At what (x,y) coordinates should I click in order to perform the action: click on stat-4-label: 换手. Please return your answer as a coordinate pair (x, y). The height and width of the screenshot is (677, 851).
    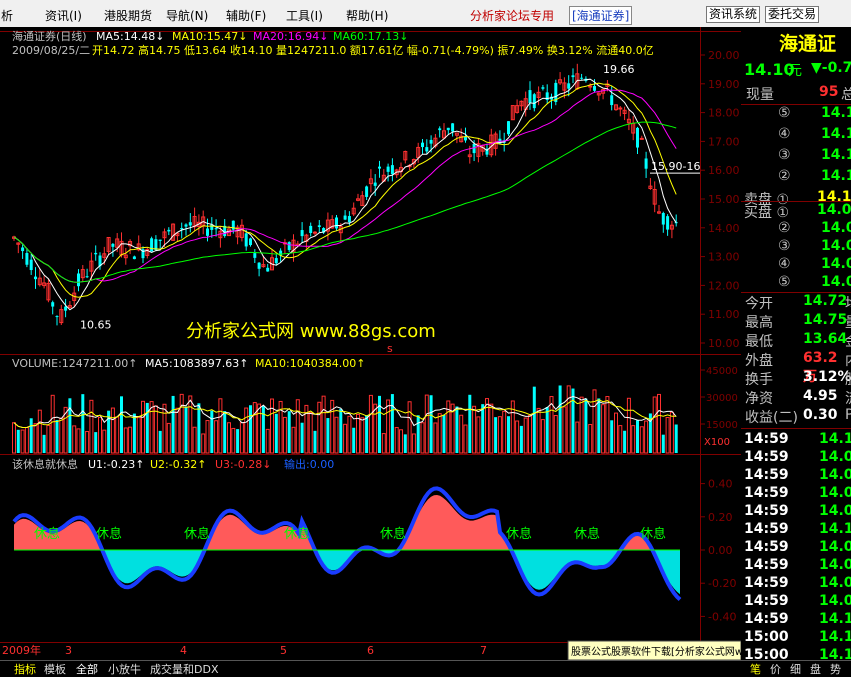
    Looking at the image, I should click on (759, 380).